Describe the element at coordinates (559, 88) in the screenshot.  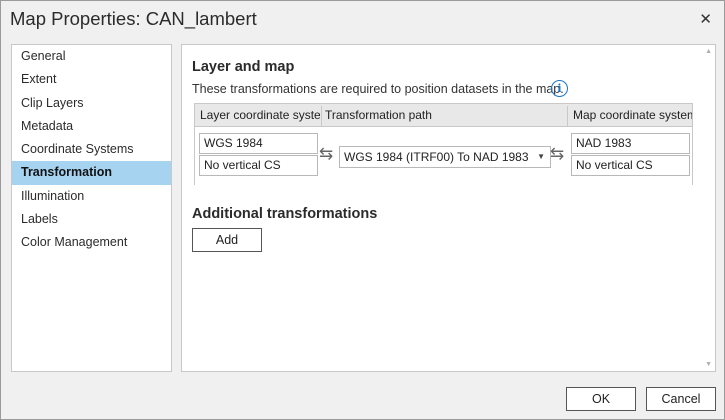
I see `info-icon: i` at that location.